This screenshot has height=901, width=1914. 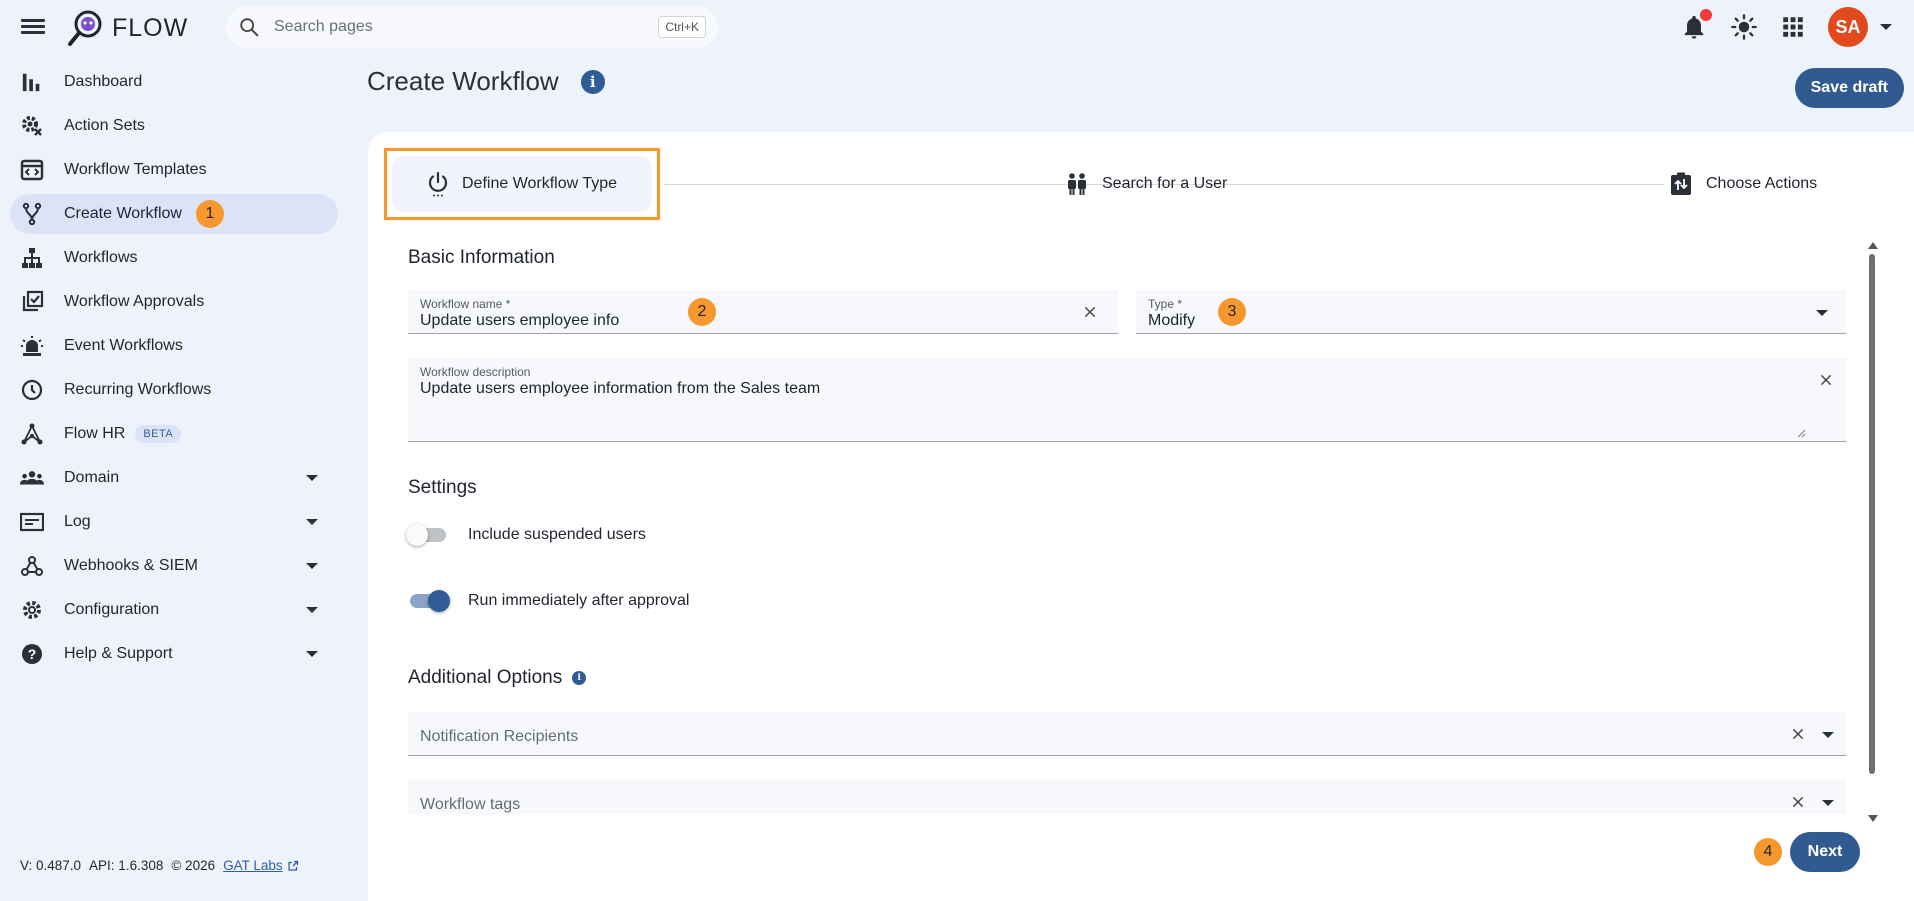 What do you see at coordinates (1491, 312) in the screenshot?
I see `type-select: Type * Modify 3` at bounding box center [1491, 312].